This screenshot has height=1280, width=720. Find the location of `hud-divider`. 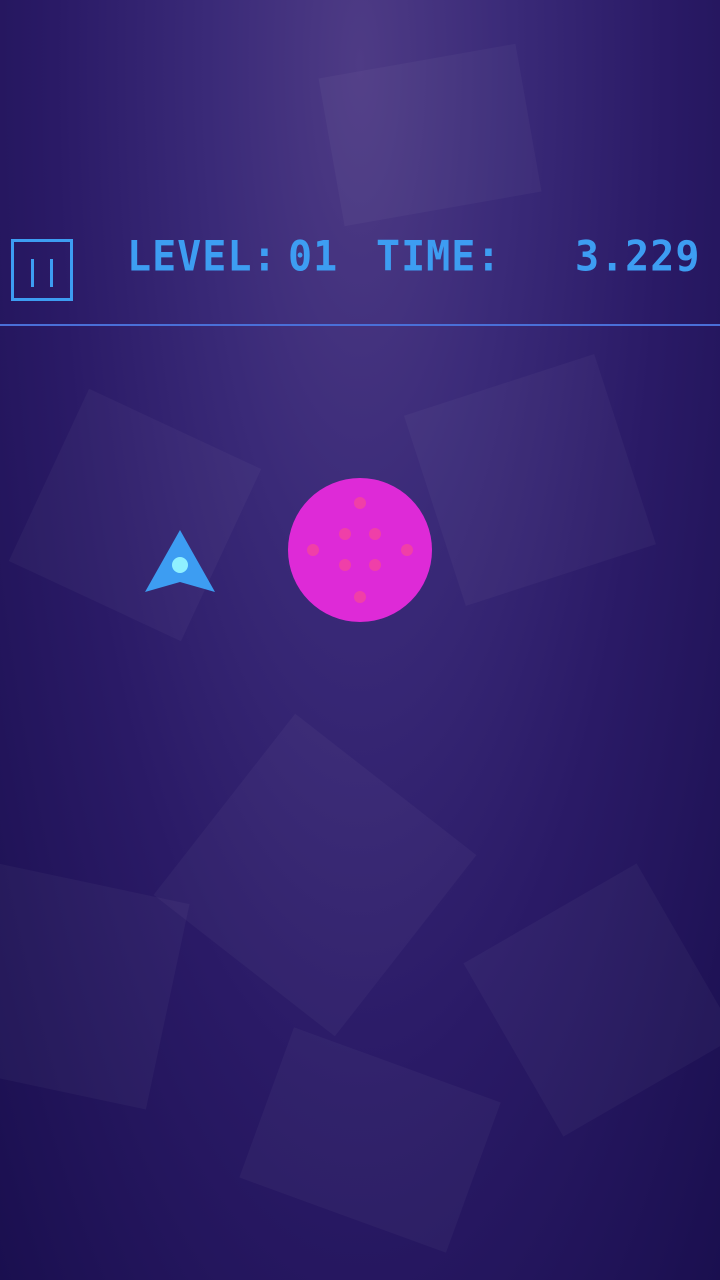

hud-divider is located at coordinates (360, 325).